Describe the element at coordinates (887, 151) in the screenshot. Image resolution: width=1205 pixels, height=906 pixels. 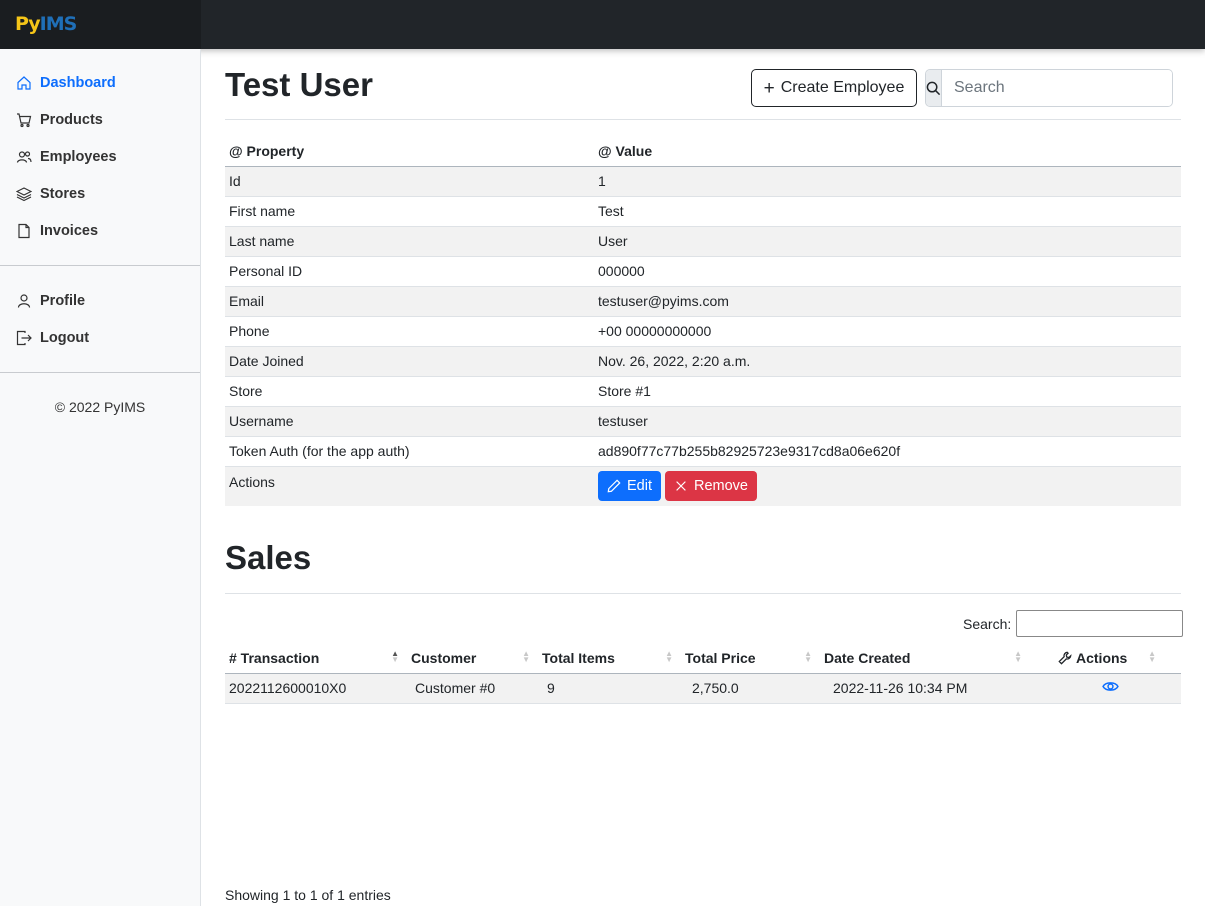
I see `column-header-value: @ Value` at that location.